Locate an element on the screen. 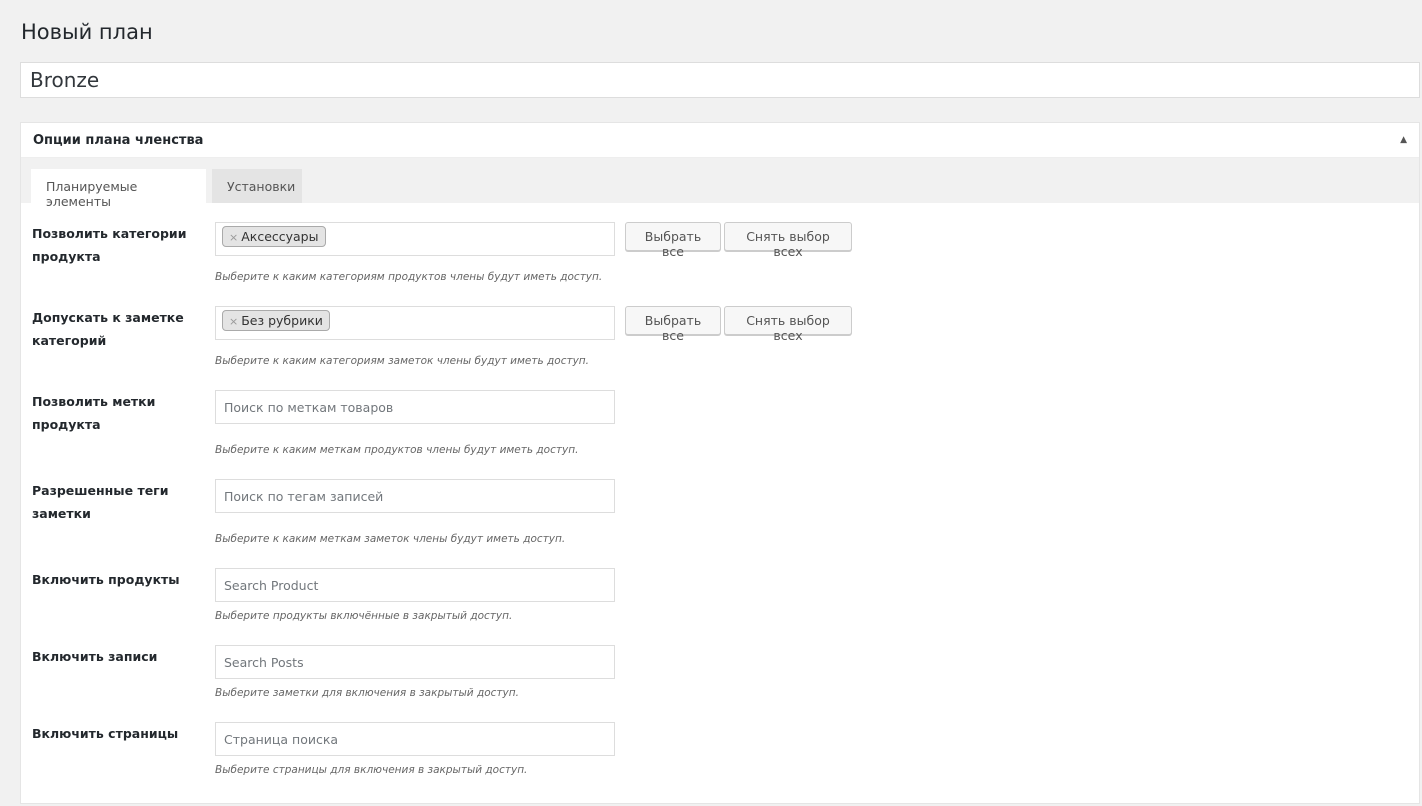 The height and width of the screenshot is (806, 1422). field-label: Позволить категории продукта is located at coordinates (109, 245).